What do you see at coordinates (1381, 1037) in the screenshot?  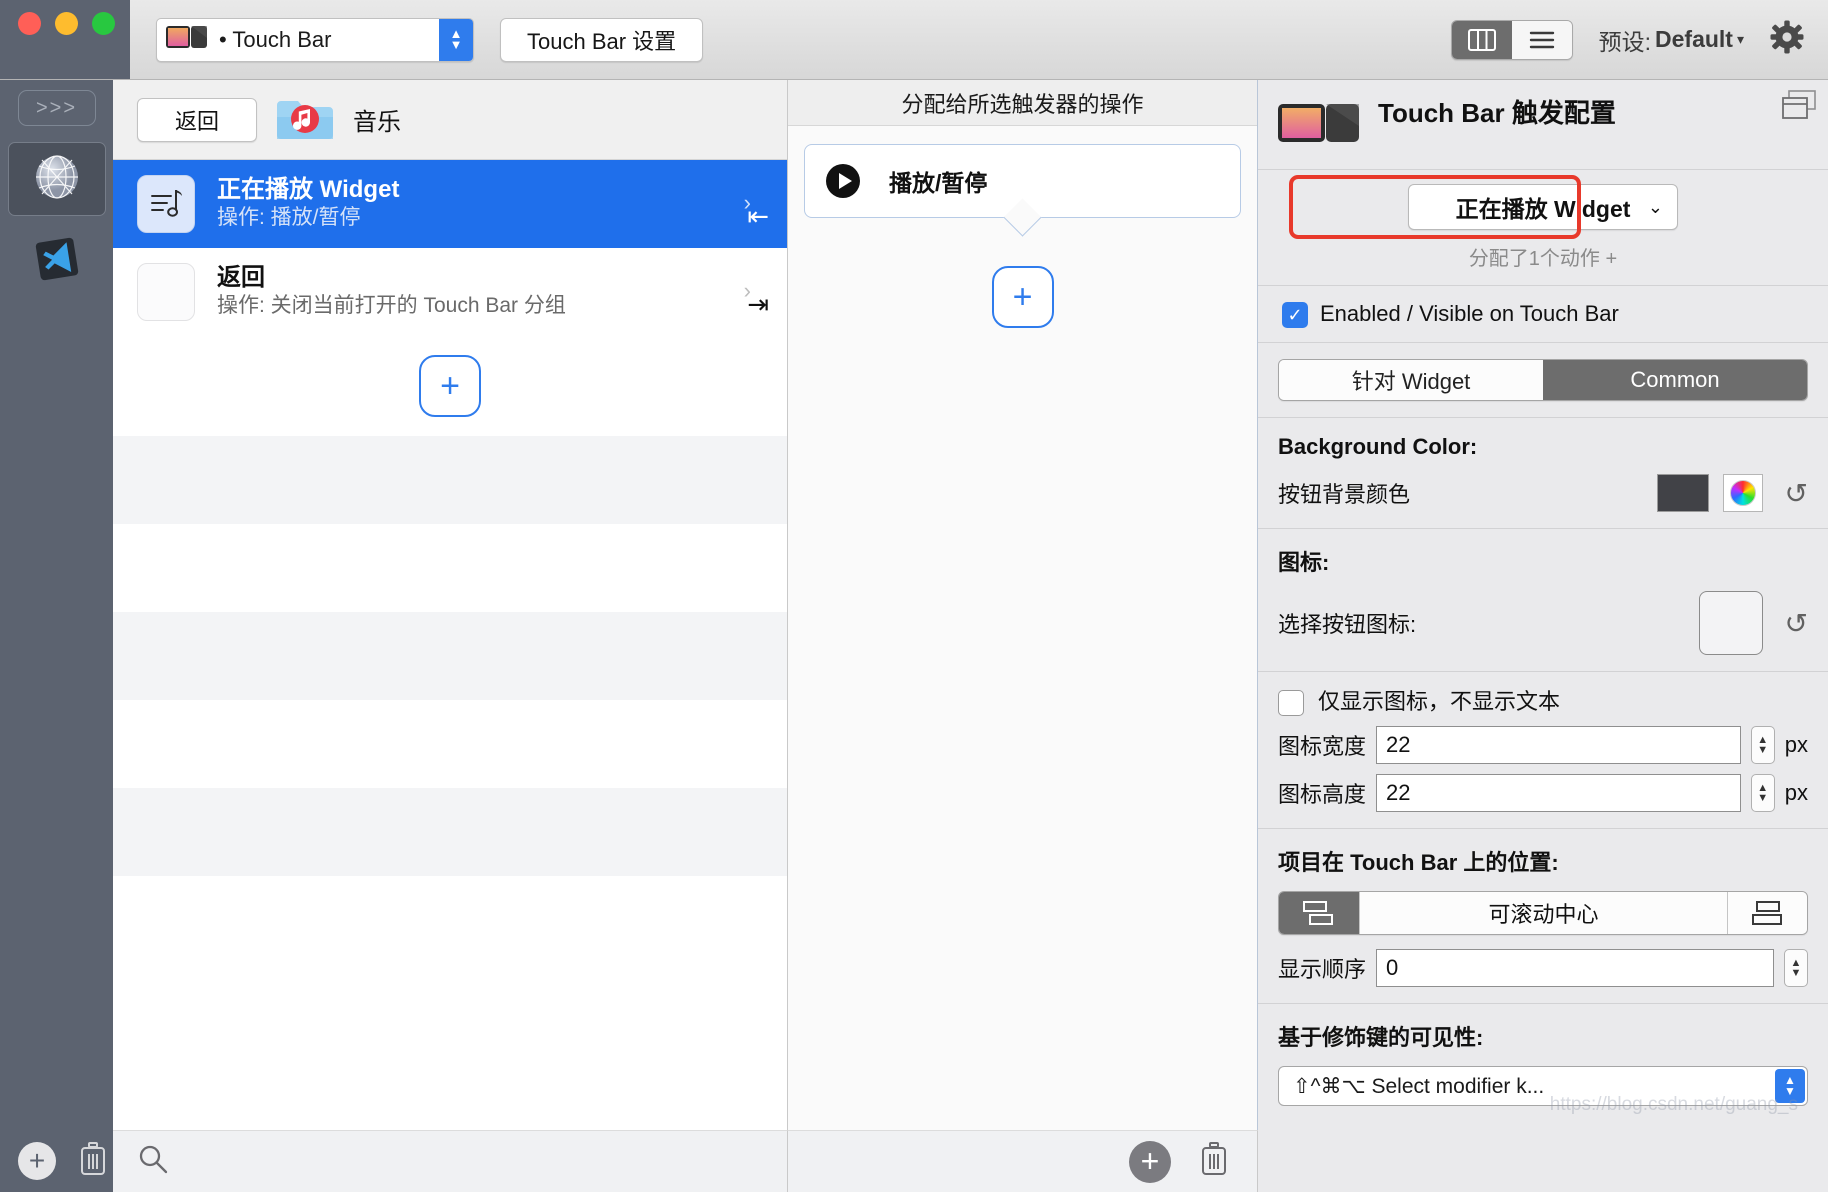 I see `modifier-visibility-label: 基于修饰键的可见性:` at bounding box center [1381, 1037].